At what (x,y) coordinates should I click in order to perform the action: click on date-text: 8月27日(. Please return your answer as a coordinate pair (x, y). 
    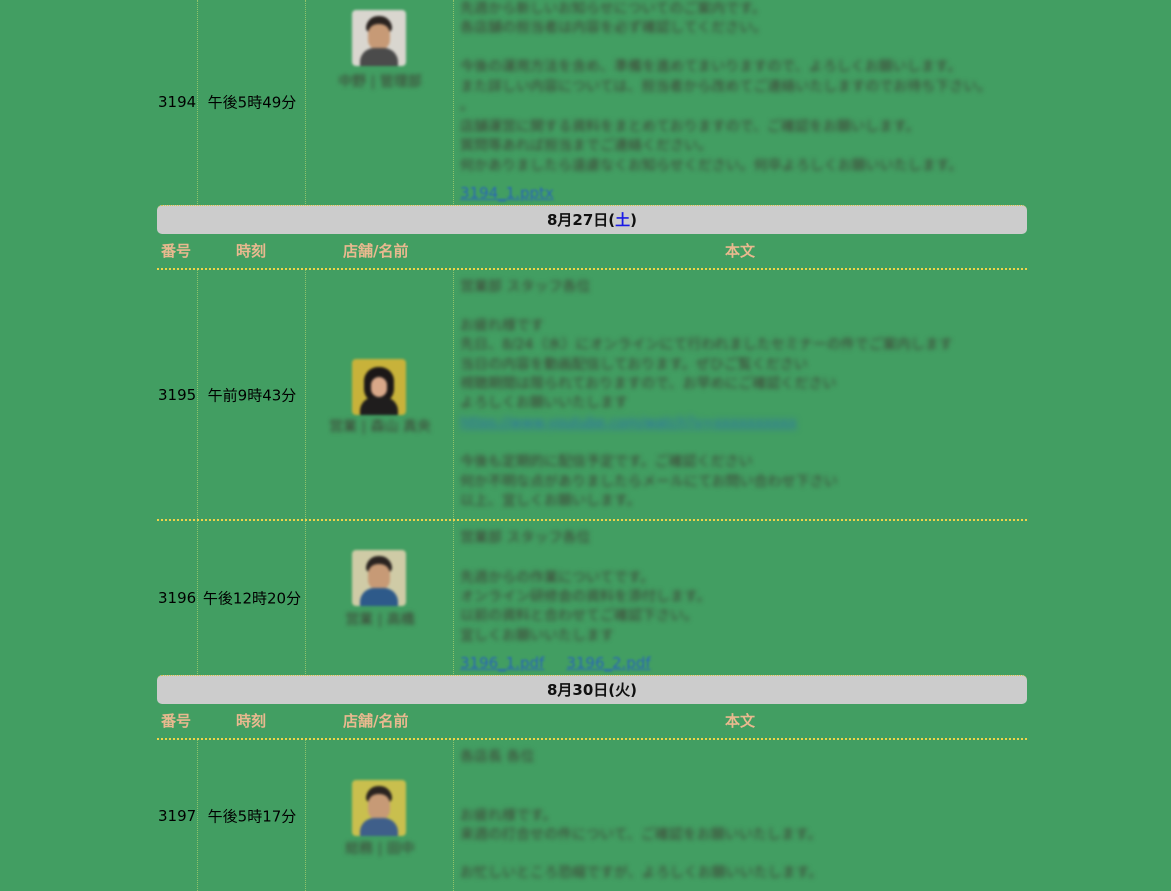
    Looking at the image, I should click on (581, 220).